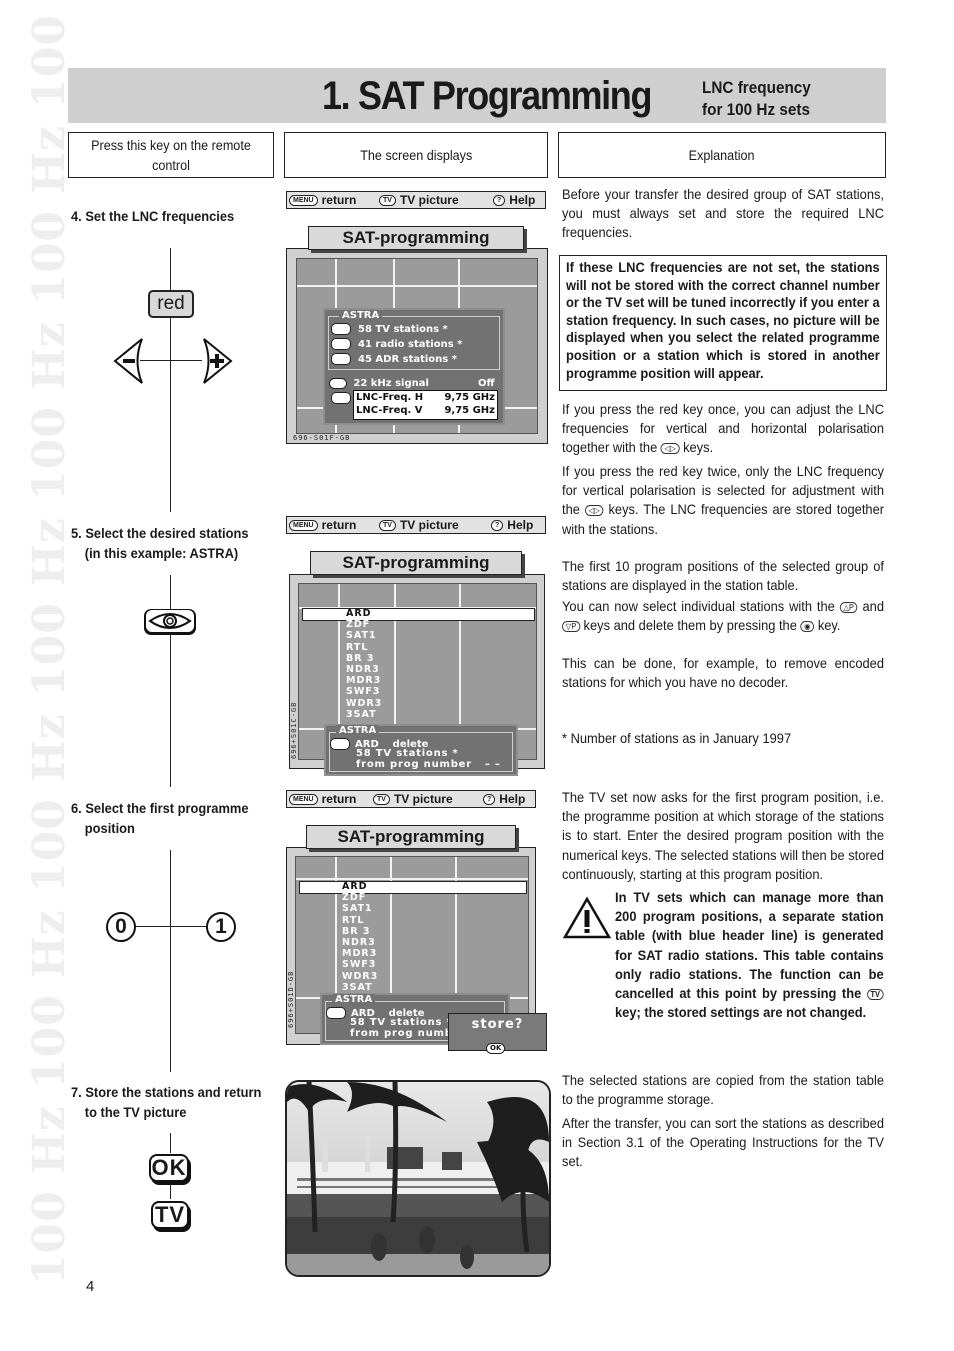  Describe the element at coordinates (829, 625) in the screenshot. I see `explanation-key: key.` at that location.